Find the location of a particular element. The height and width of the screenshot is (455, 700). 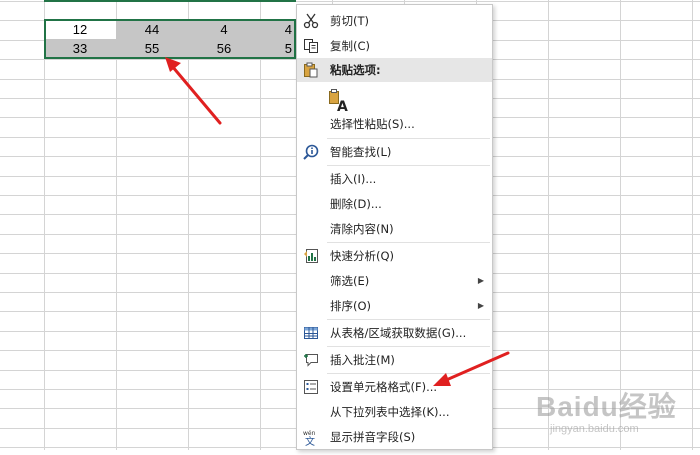

cell-d1: 4 is located at coordinates (278, 30).